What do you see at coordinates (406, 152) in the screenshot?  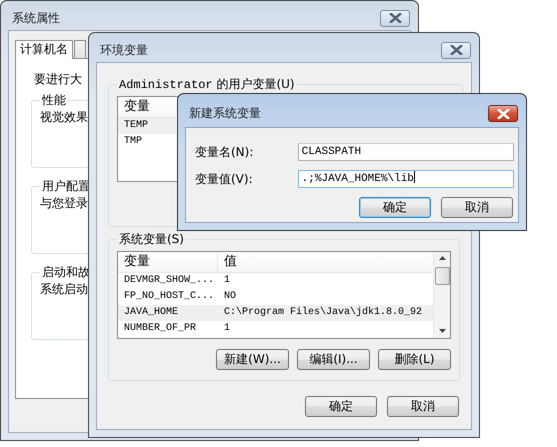 I see `input-field: CLASSPATH` at bounding box center [406, 152].